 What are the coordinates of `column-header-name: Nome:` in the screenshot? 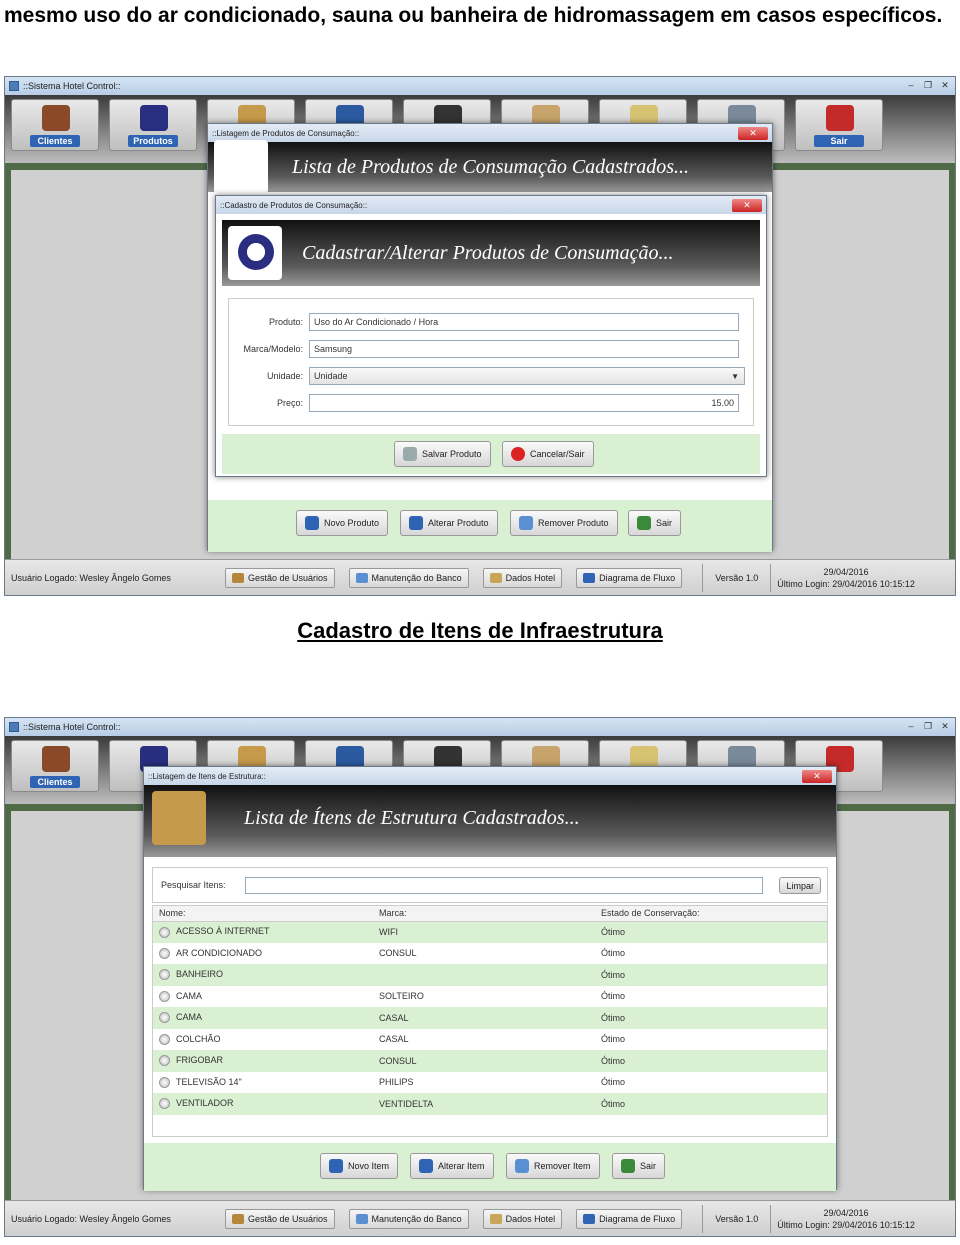 It's located at (263, 914).